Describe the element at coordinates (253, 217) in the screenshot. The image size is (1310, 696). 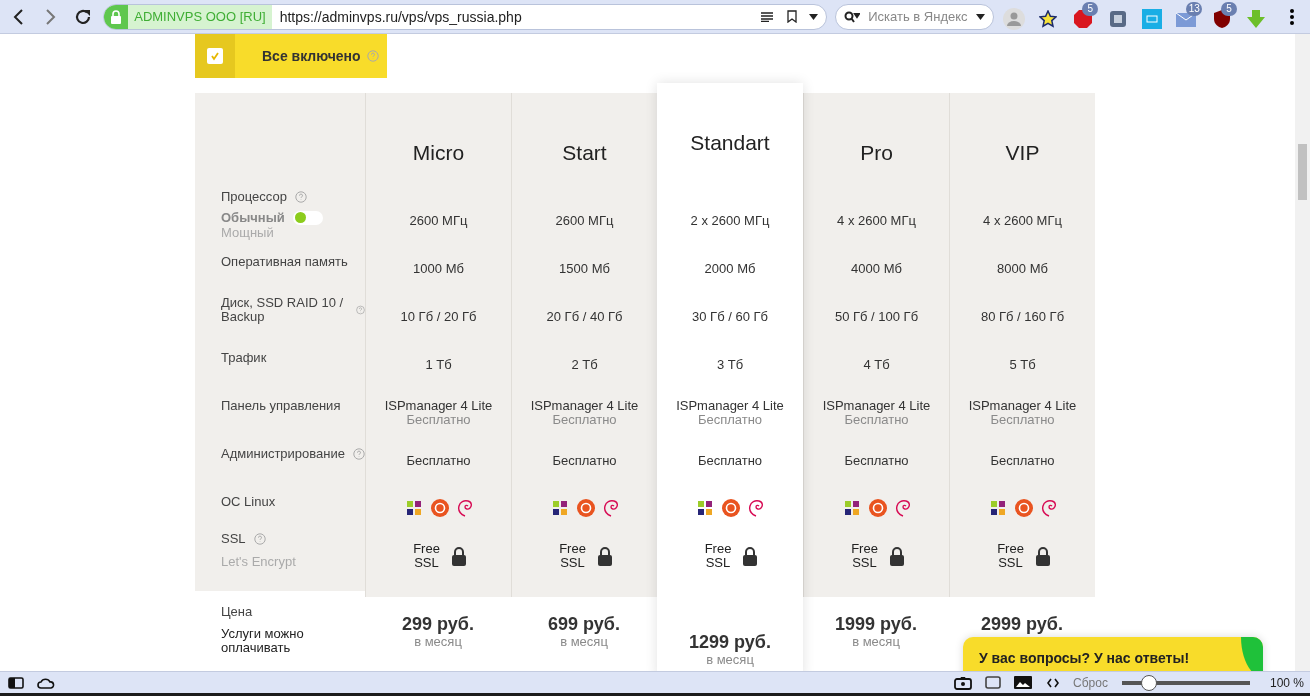
I see `mode-option: Обычный` at that location.